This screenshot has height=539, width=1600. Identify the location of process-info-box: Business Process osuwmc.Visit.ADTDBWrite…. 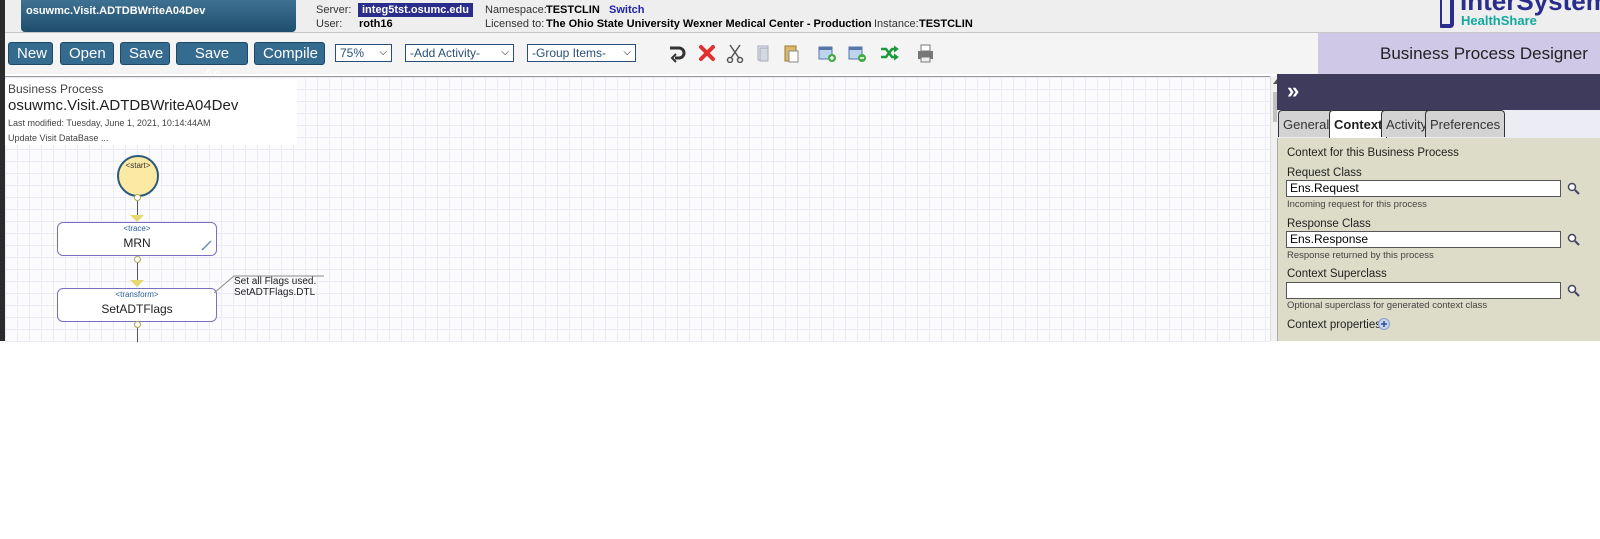
(151, 112).